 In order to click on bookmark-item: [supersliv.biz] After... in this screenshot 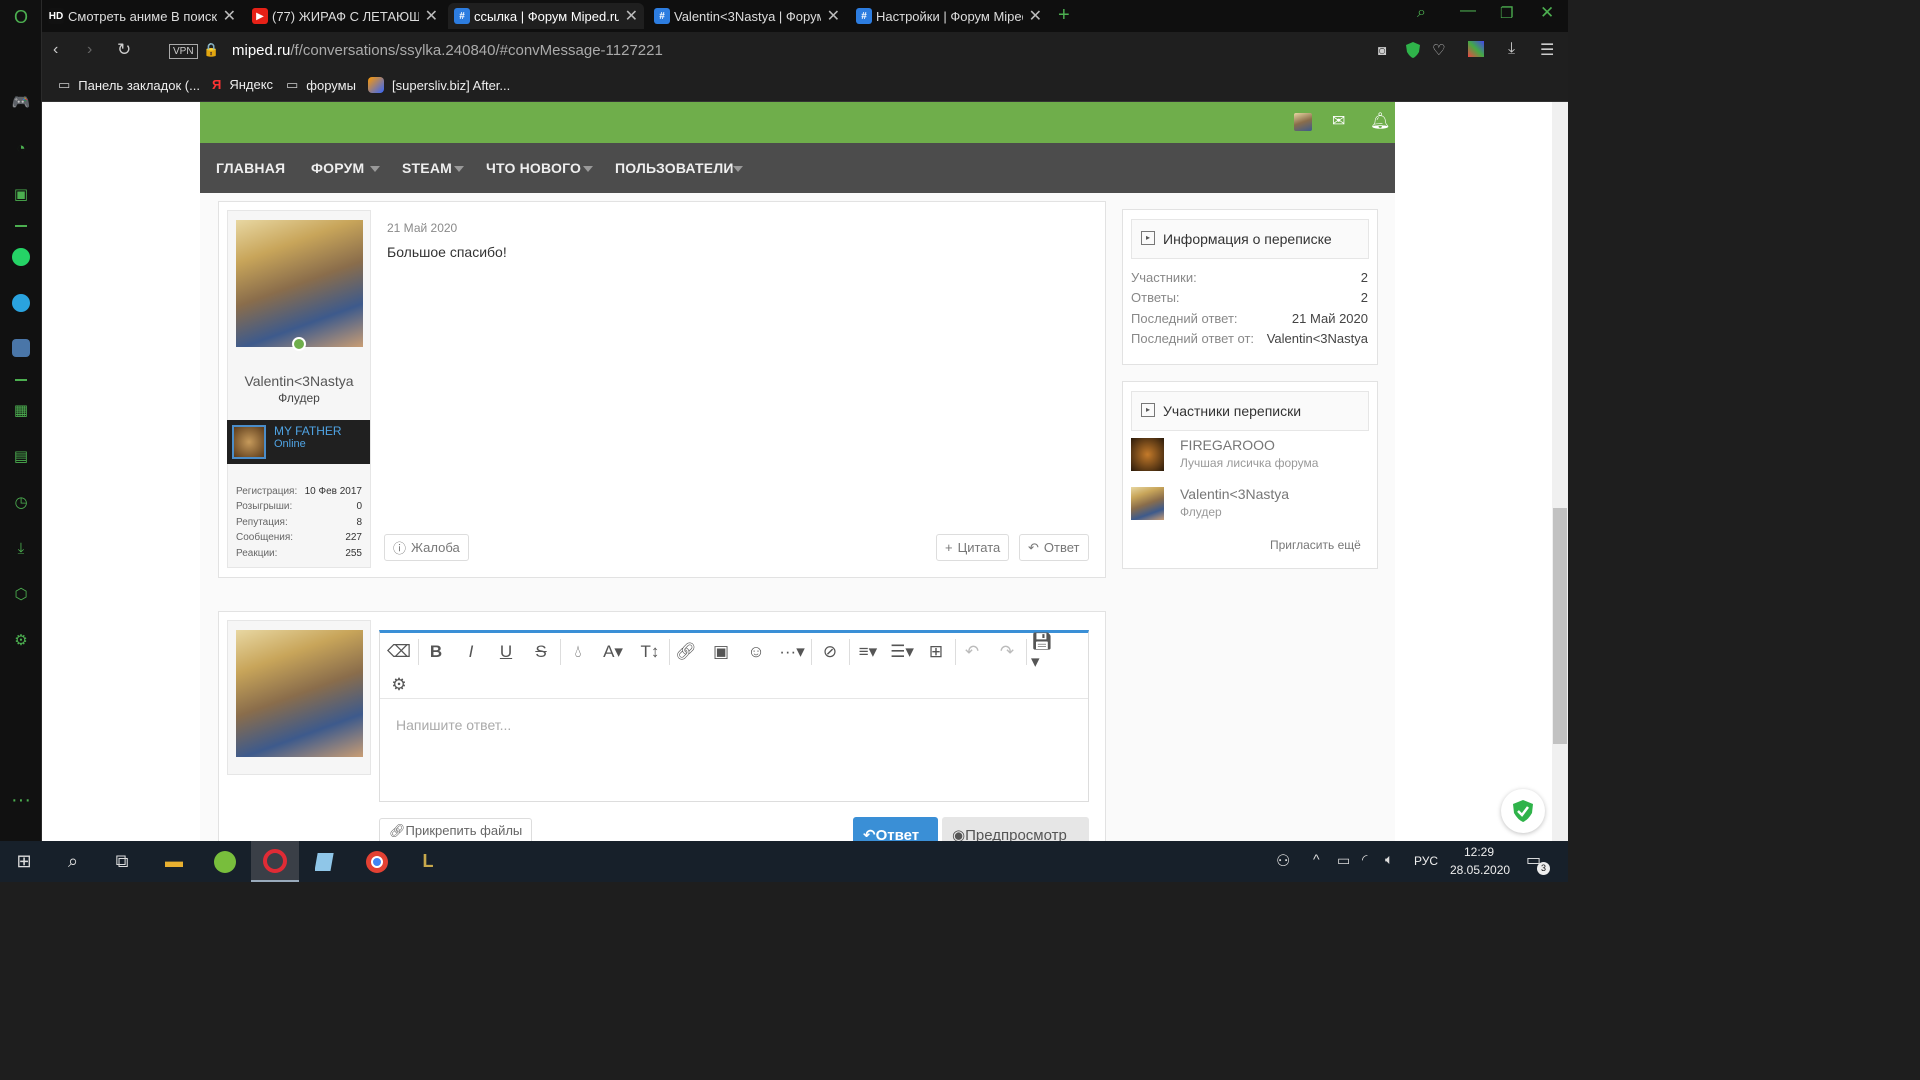, I will do `click(439, 85)`.